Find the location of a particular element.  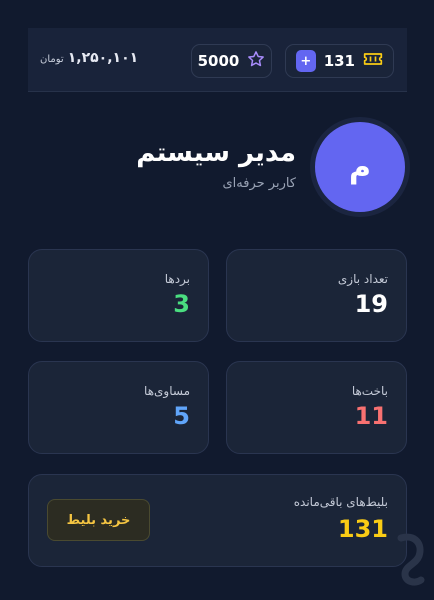

header-bar: تومان ۱,۲۵۰,۱۰۱ 5000 + 131 is located at coordinates (217, 60).